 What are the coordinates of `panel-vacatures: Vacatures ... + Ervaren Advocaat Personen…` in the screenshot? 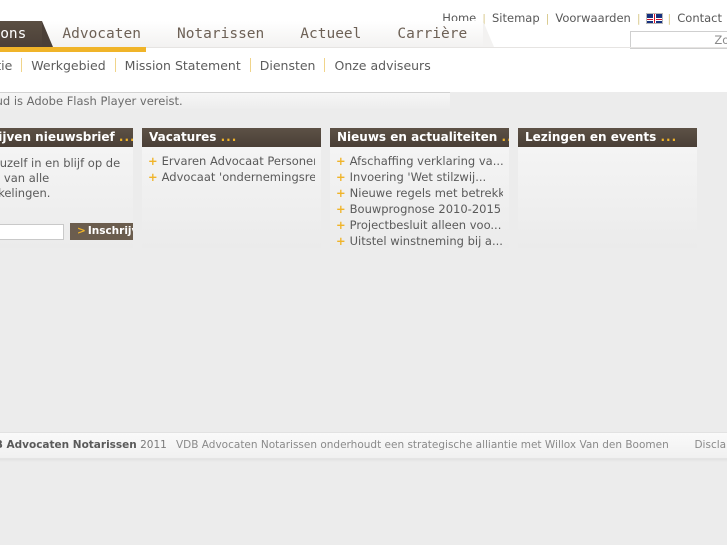 It's located at (231, 188).